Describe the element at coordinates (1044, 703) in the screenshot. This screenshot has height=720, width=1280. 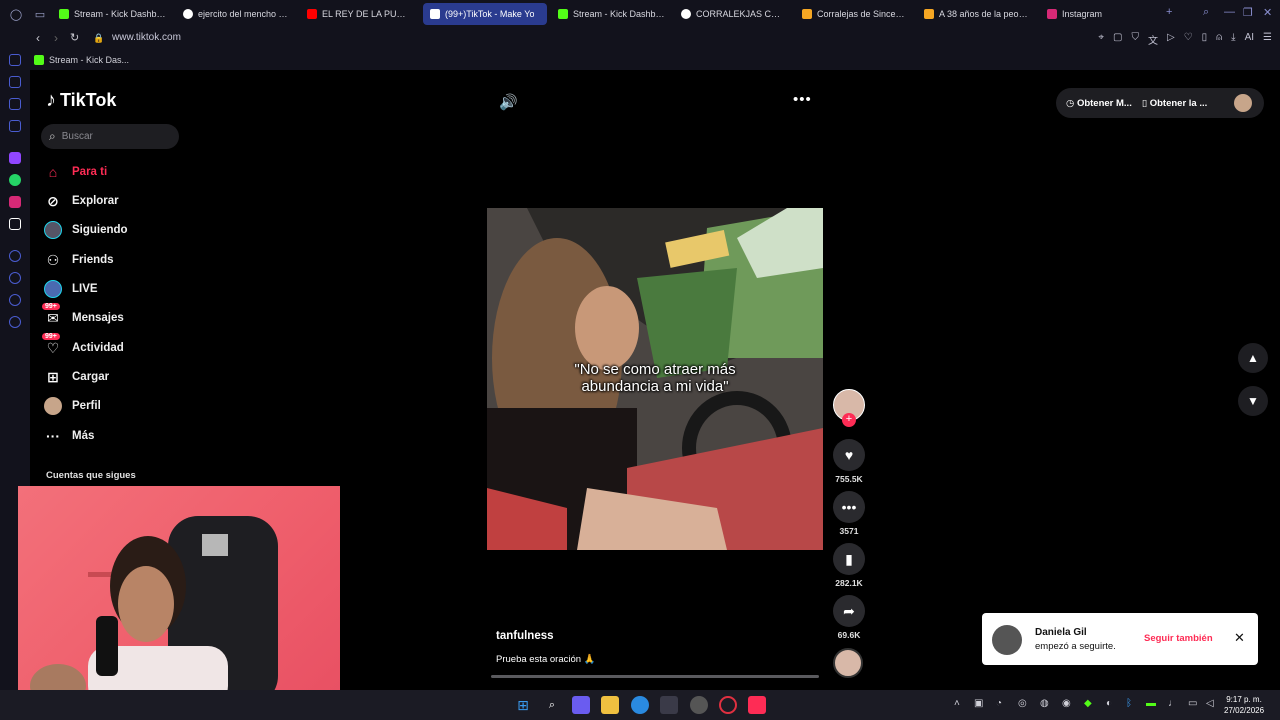
I see `tray-app-icon: ◍` at that location.